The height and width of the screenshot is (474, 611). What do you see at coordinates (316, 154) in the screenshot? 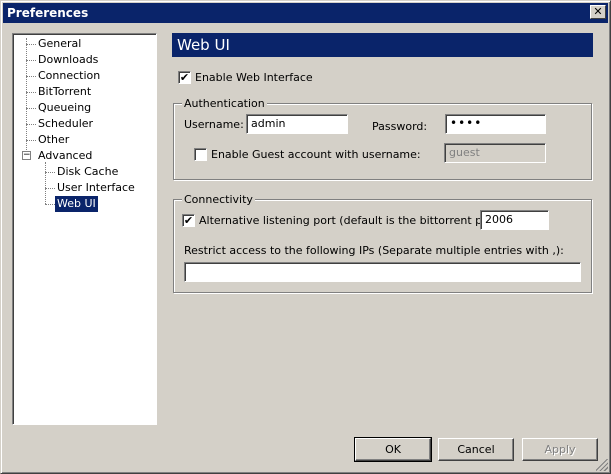
I see `enable-guest-label: Enable Guest account with username:` at bounding box center [316, 154].